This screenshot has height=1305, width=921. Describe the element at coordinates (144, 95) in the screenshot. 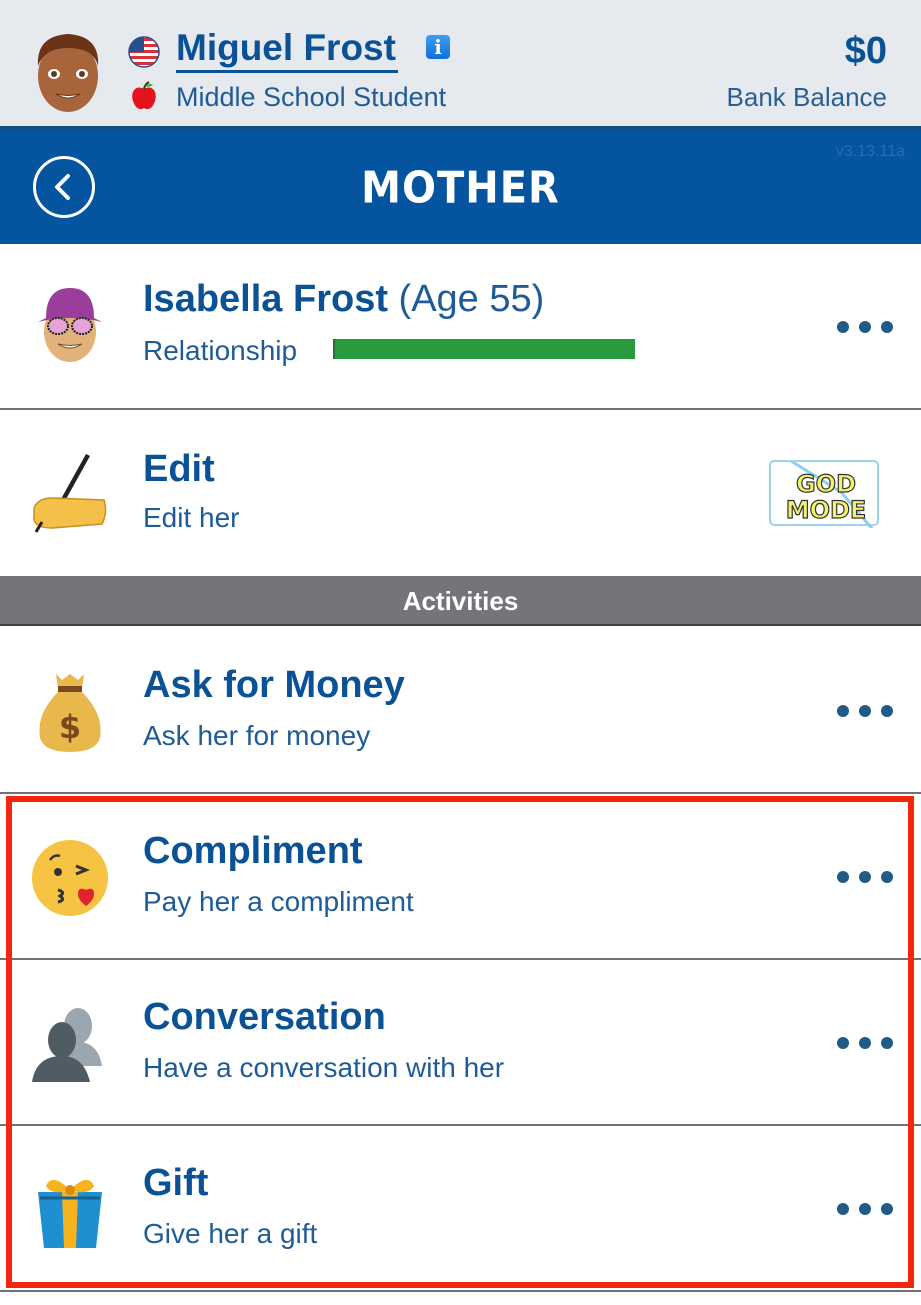

I see `apple-icon` at that location.